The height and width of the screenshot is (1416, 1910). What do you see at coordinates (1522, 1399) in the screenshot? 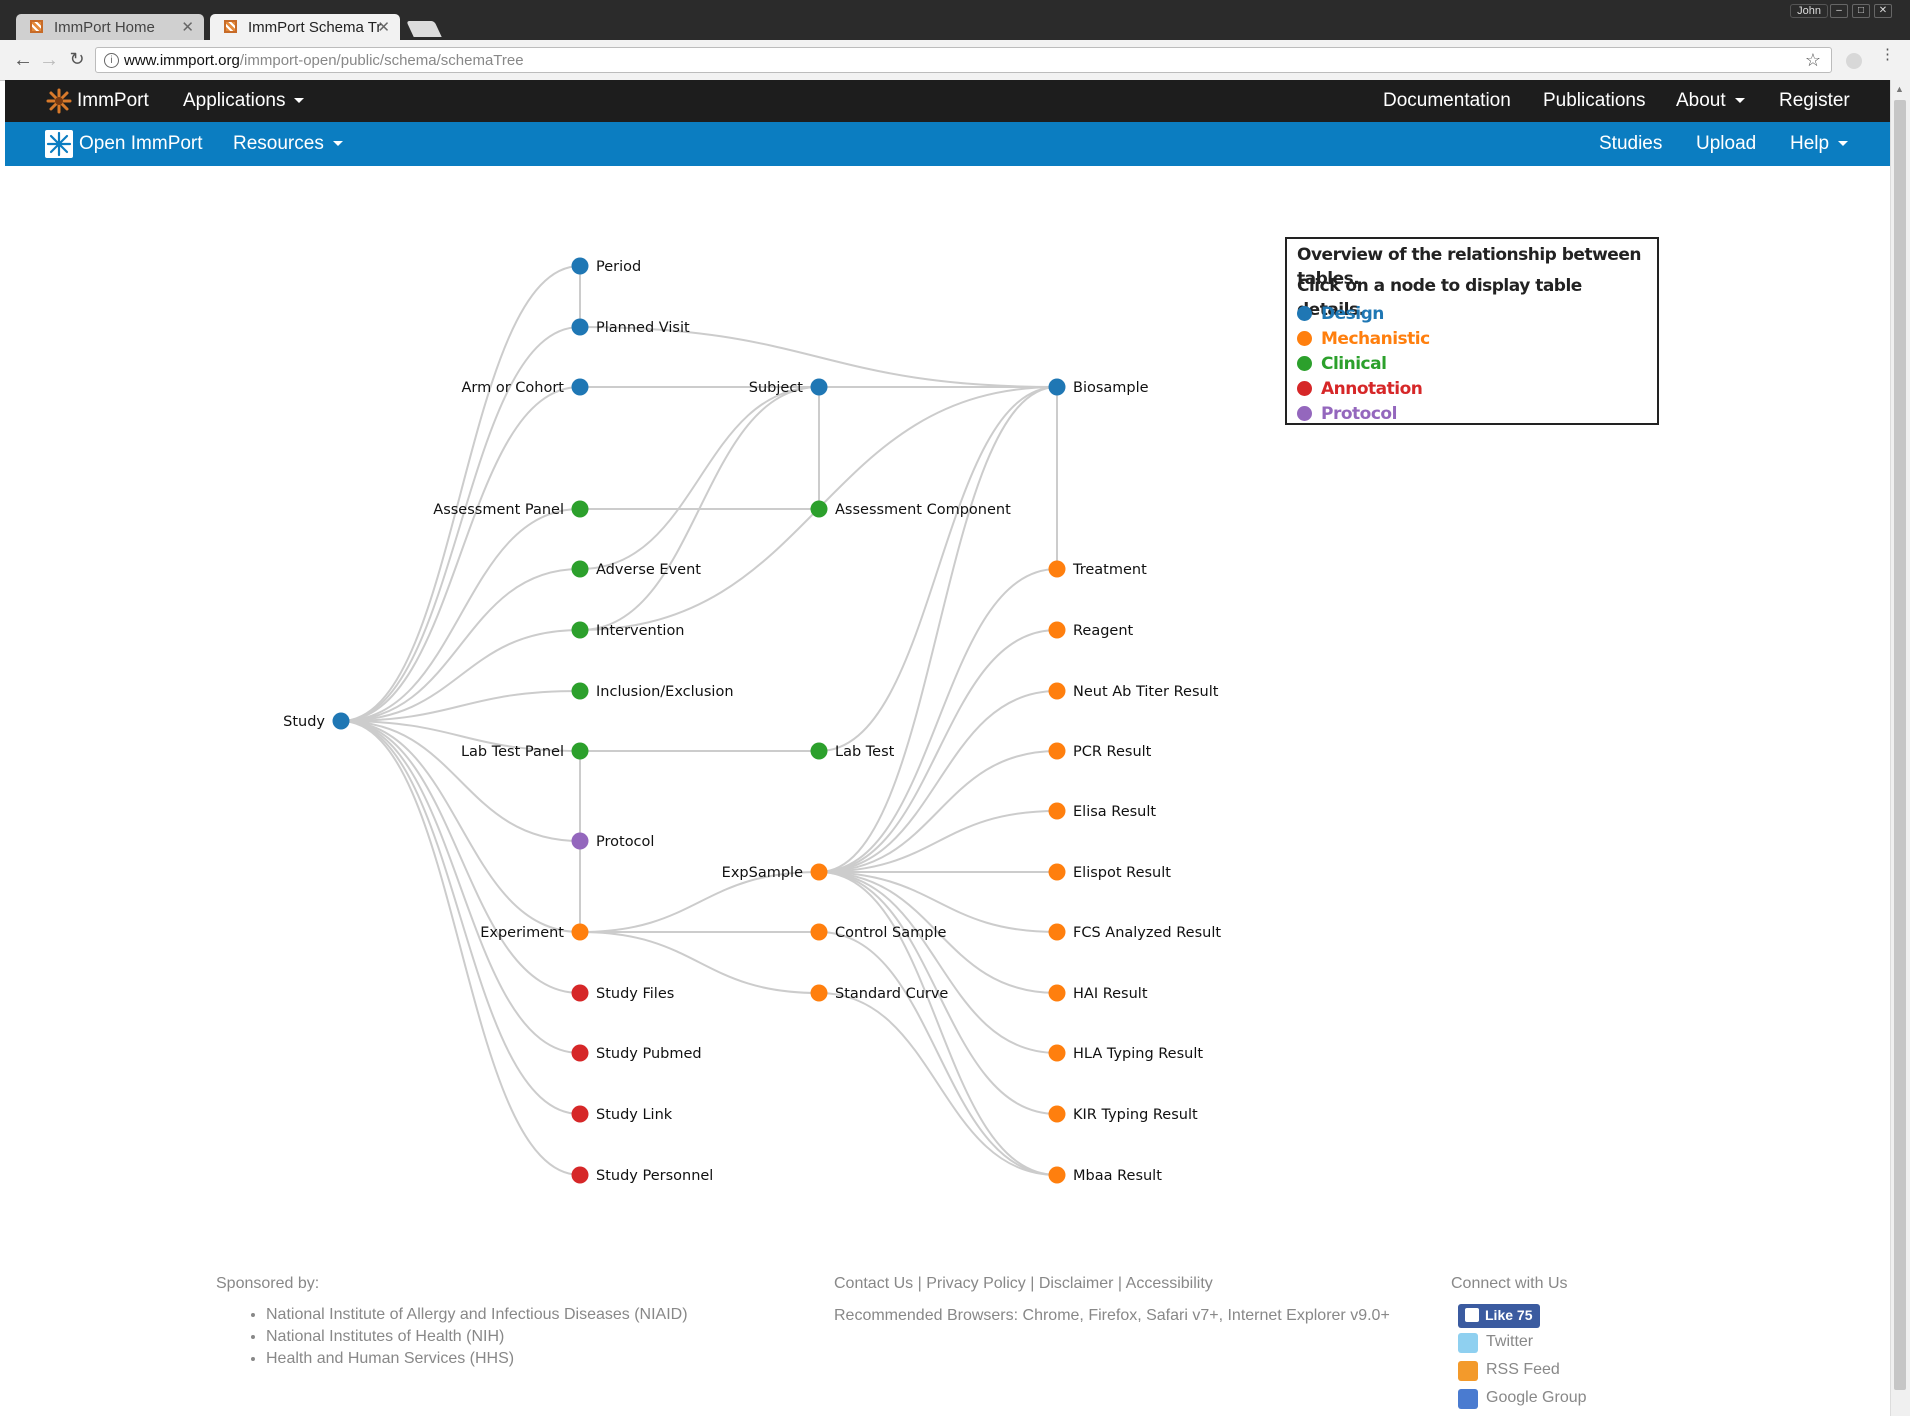
I see `google-group-link: Google Group` at bounding box center [1522, 1399].